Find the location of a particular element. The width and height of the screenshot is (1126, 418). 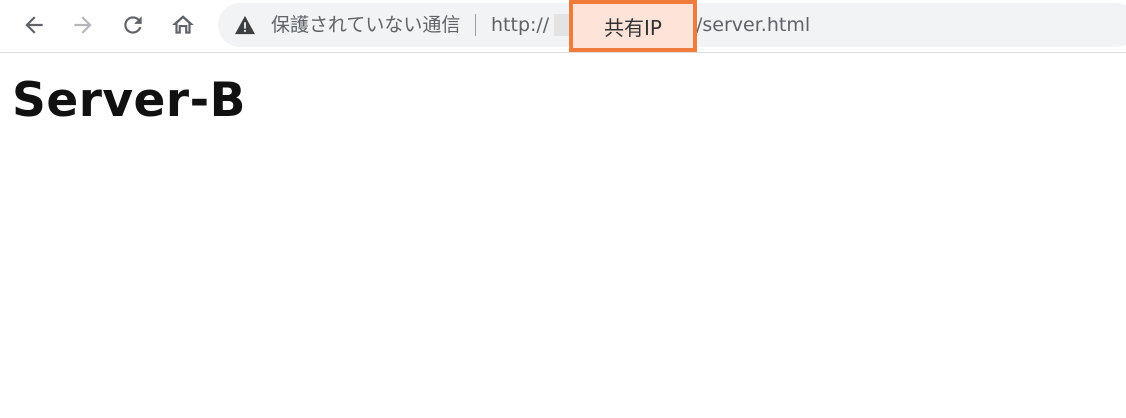

url-scheme: http:// is located at coordinates (520, 25).